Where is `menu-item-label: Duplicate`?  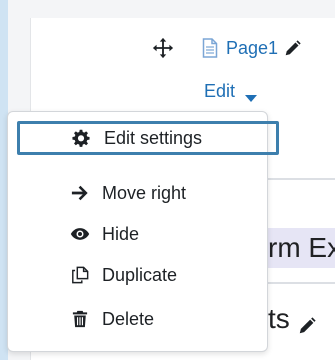
menu-item-label: Duplicate is located at coordinates (140, 274).